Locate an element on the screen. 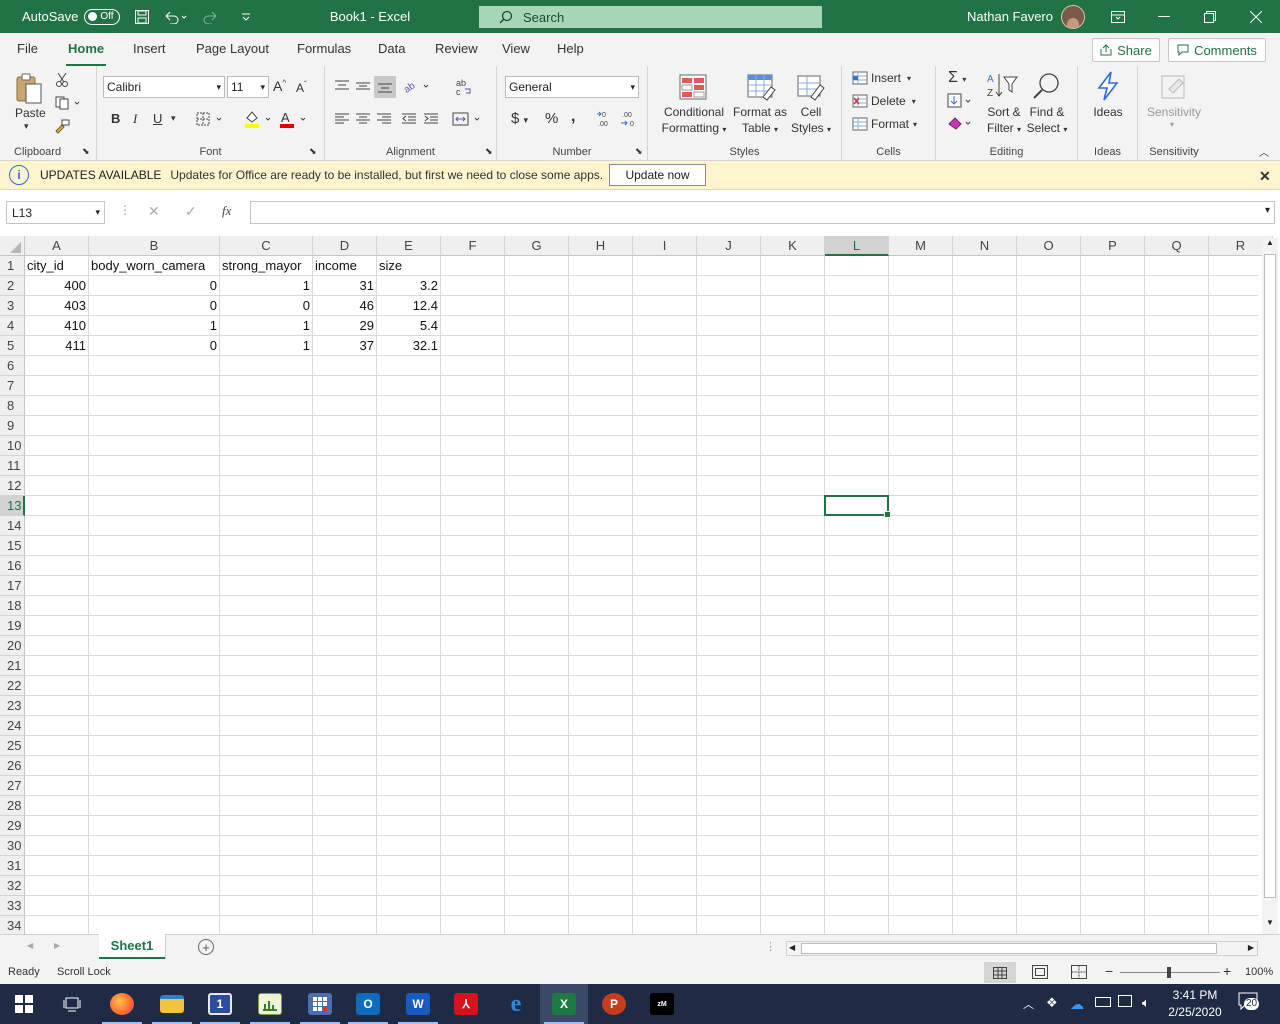  action-center-icon: 20 is located at coordinates (1251, 1004).